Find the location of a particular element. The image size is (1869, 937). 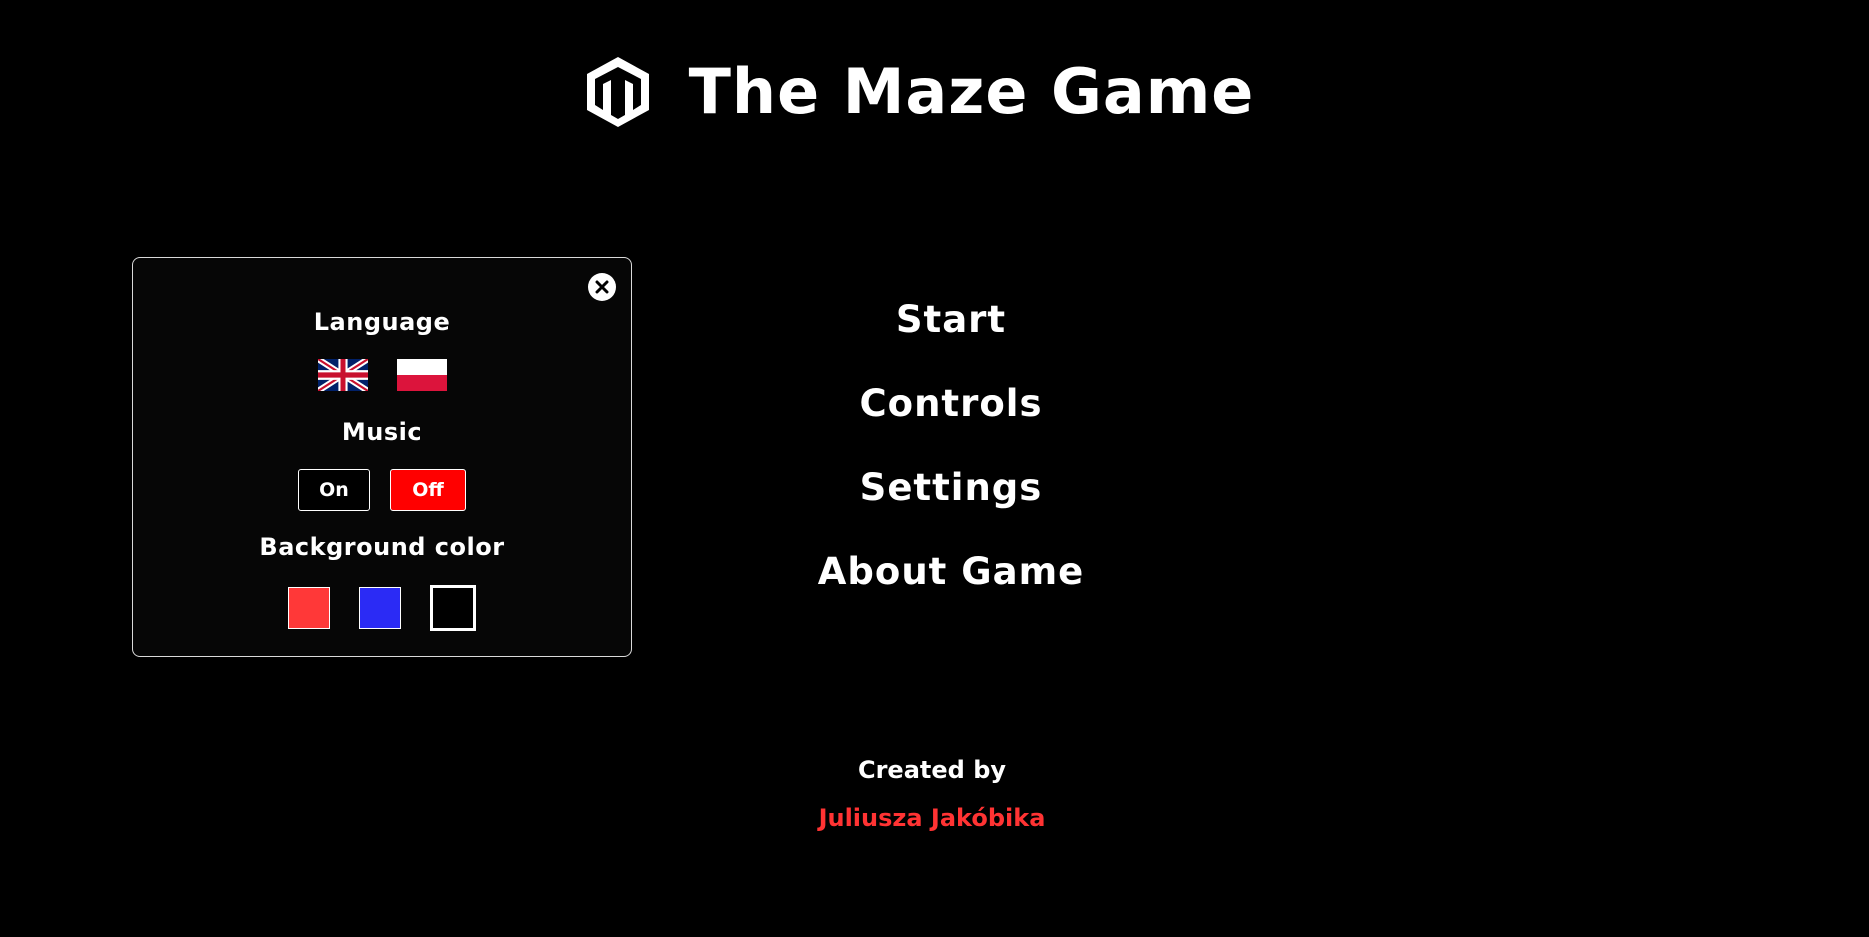

music-label: Music is located at coordinates (382, 432).